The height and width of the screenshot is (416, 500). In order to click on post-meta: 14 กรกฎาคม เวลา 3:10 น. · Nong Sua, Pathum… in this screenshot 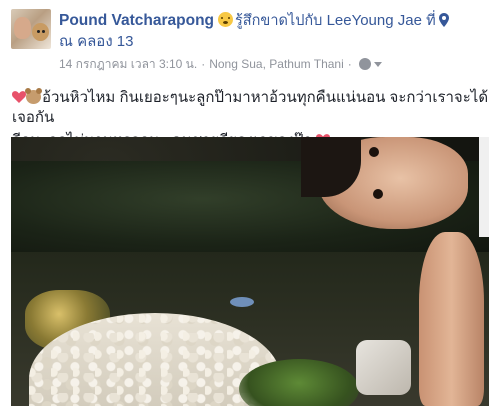, I will do `click(220, 64)`.